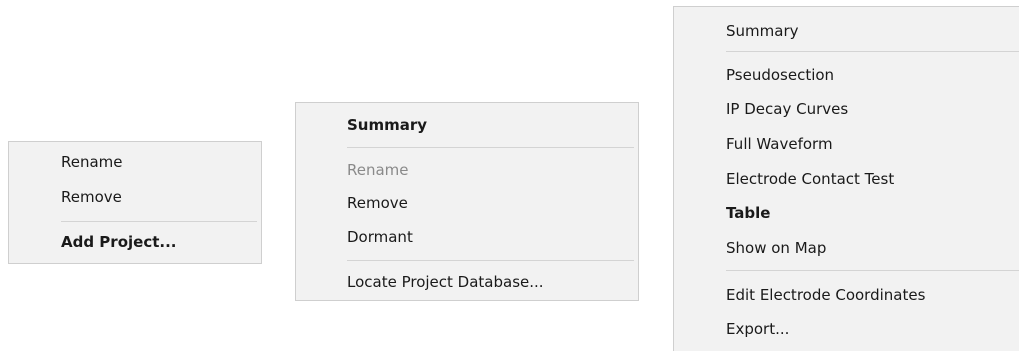 The width and height of the screenshot is (1019, 351). Describe the element at coordinates (846, 75) in the screenshot. I see `menu-item-pseudosection: Pseudosection` at that location.